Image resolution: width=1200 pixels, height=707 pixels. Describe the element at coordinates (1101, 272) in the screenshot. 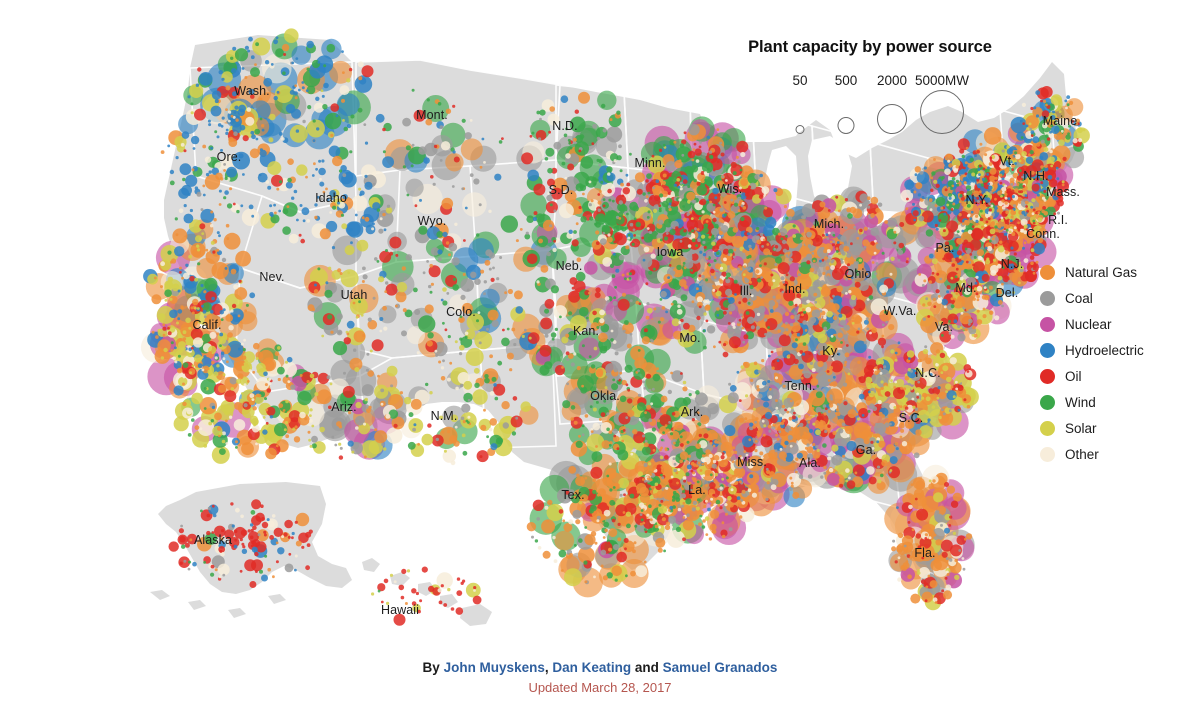

I see `legend-label: Natural Gas` at that location.